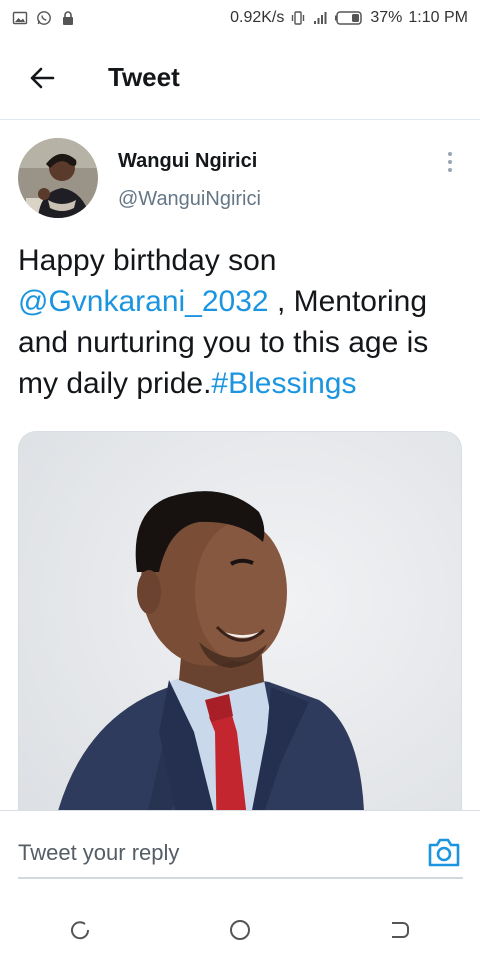  Describe the element at coordinates (240, 78) in the screenshot. I see `app-bar: Tweet` at that location.